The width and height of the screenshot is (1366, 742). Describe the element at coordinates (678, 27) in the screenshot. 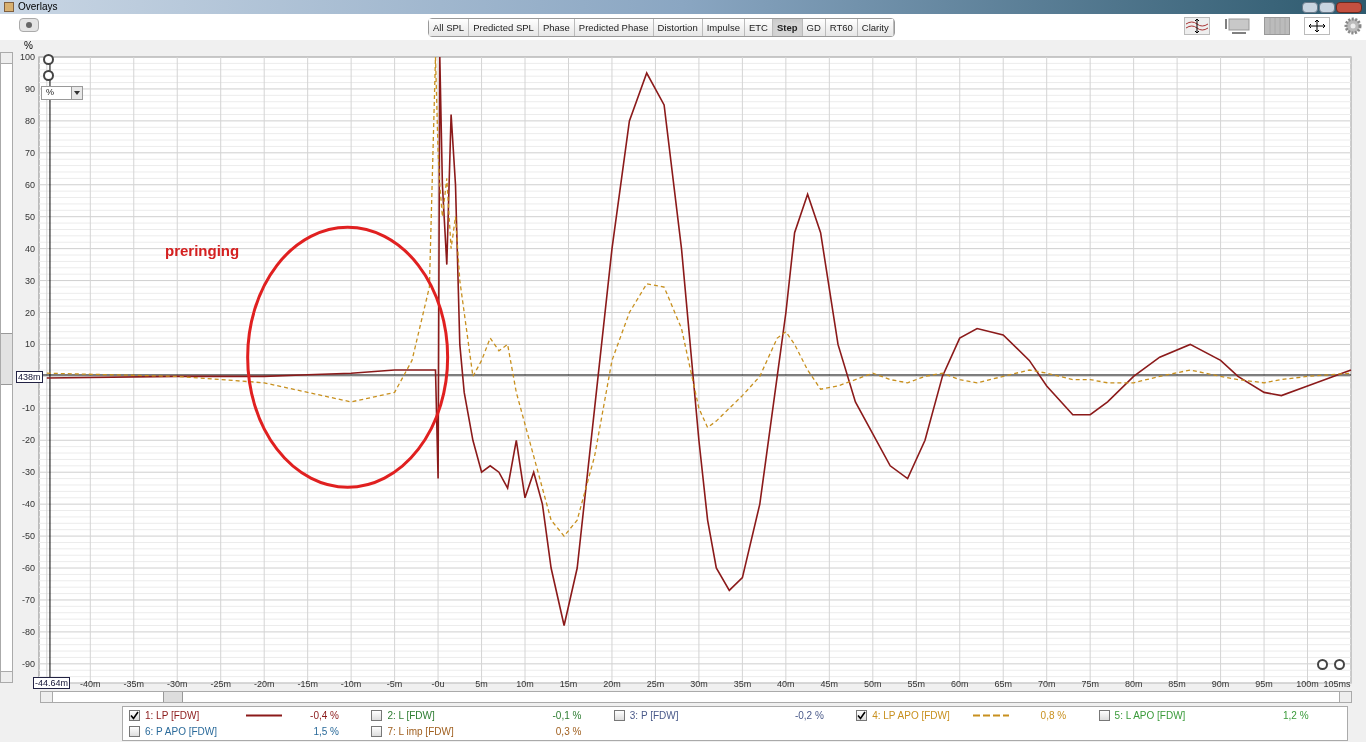

I see `view-tab: Distortion` at that location.